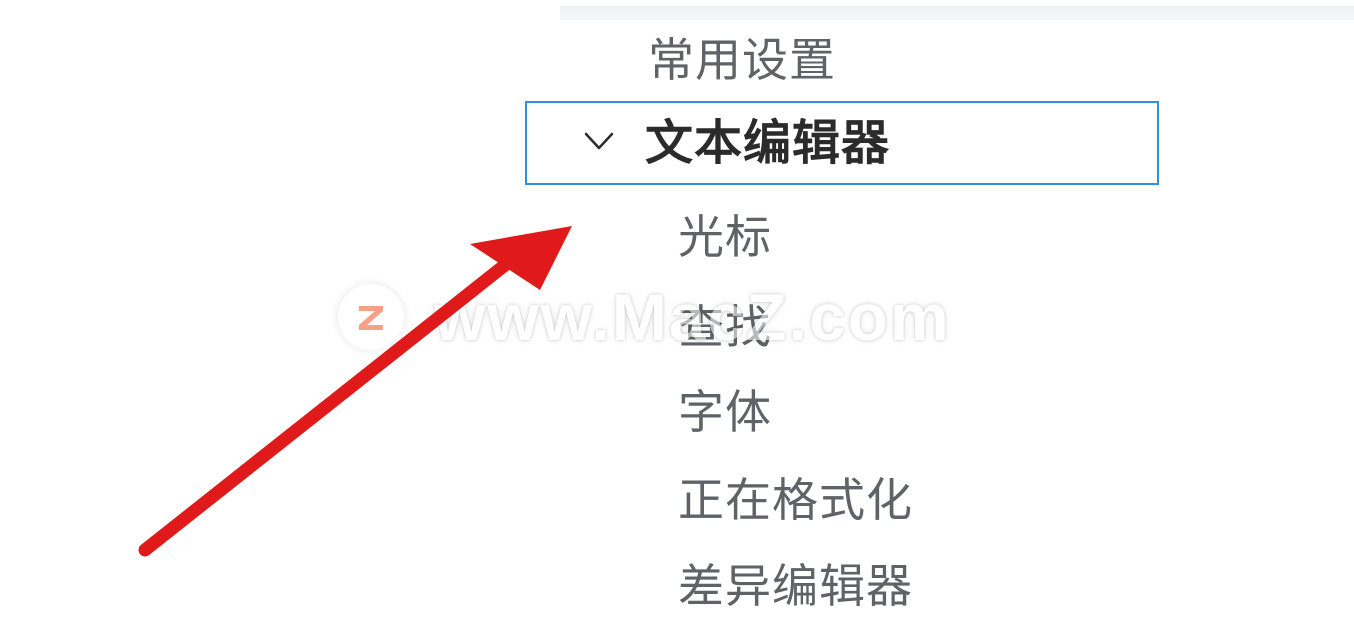  Describe the element at coordinates (768, 143) in the screenshot. I see `tree-node-label: 文本编辑器` at that location.